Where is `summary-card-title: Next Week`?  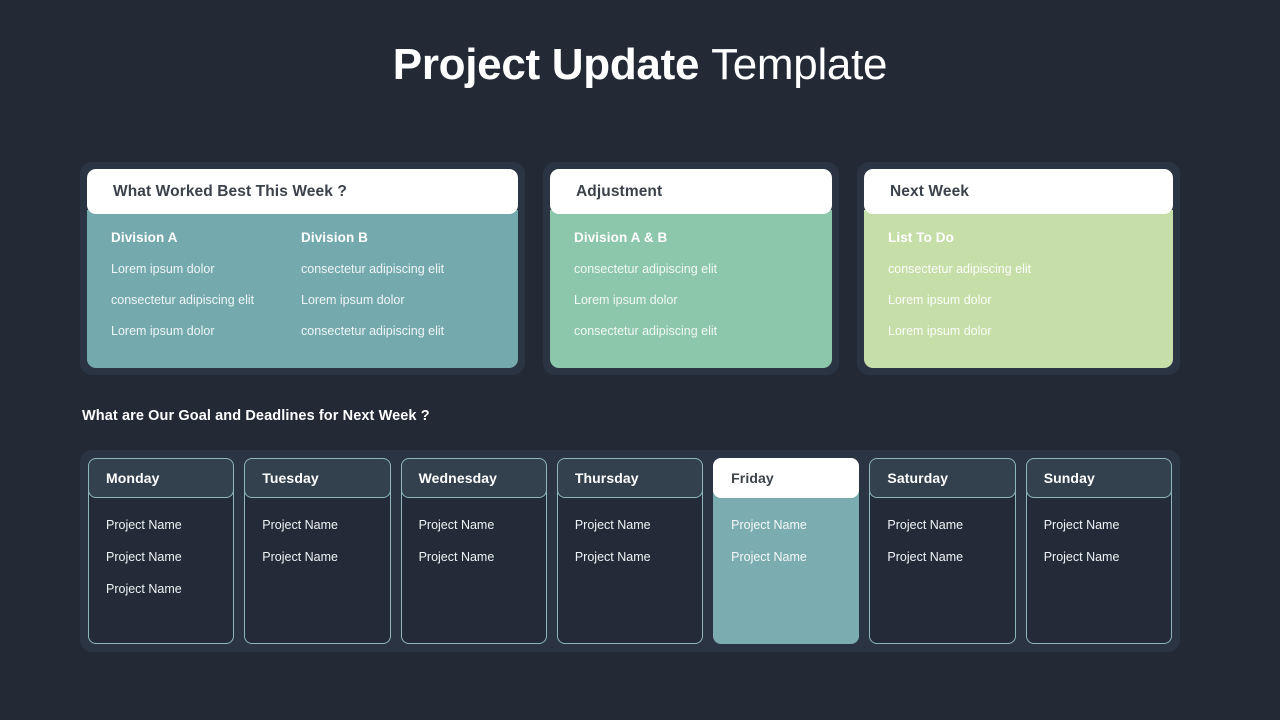
summary-card-title: Next Week is located at coordinates (930, 191).